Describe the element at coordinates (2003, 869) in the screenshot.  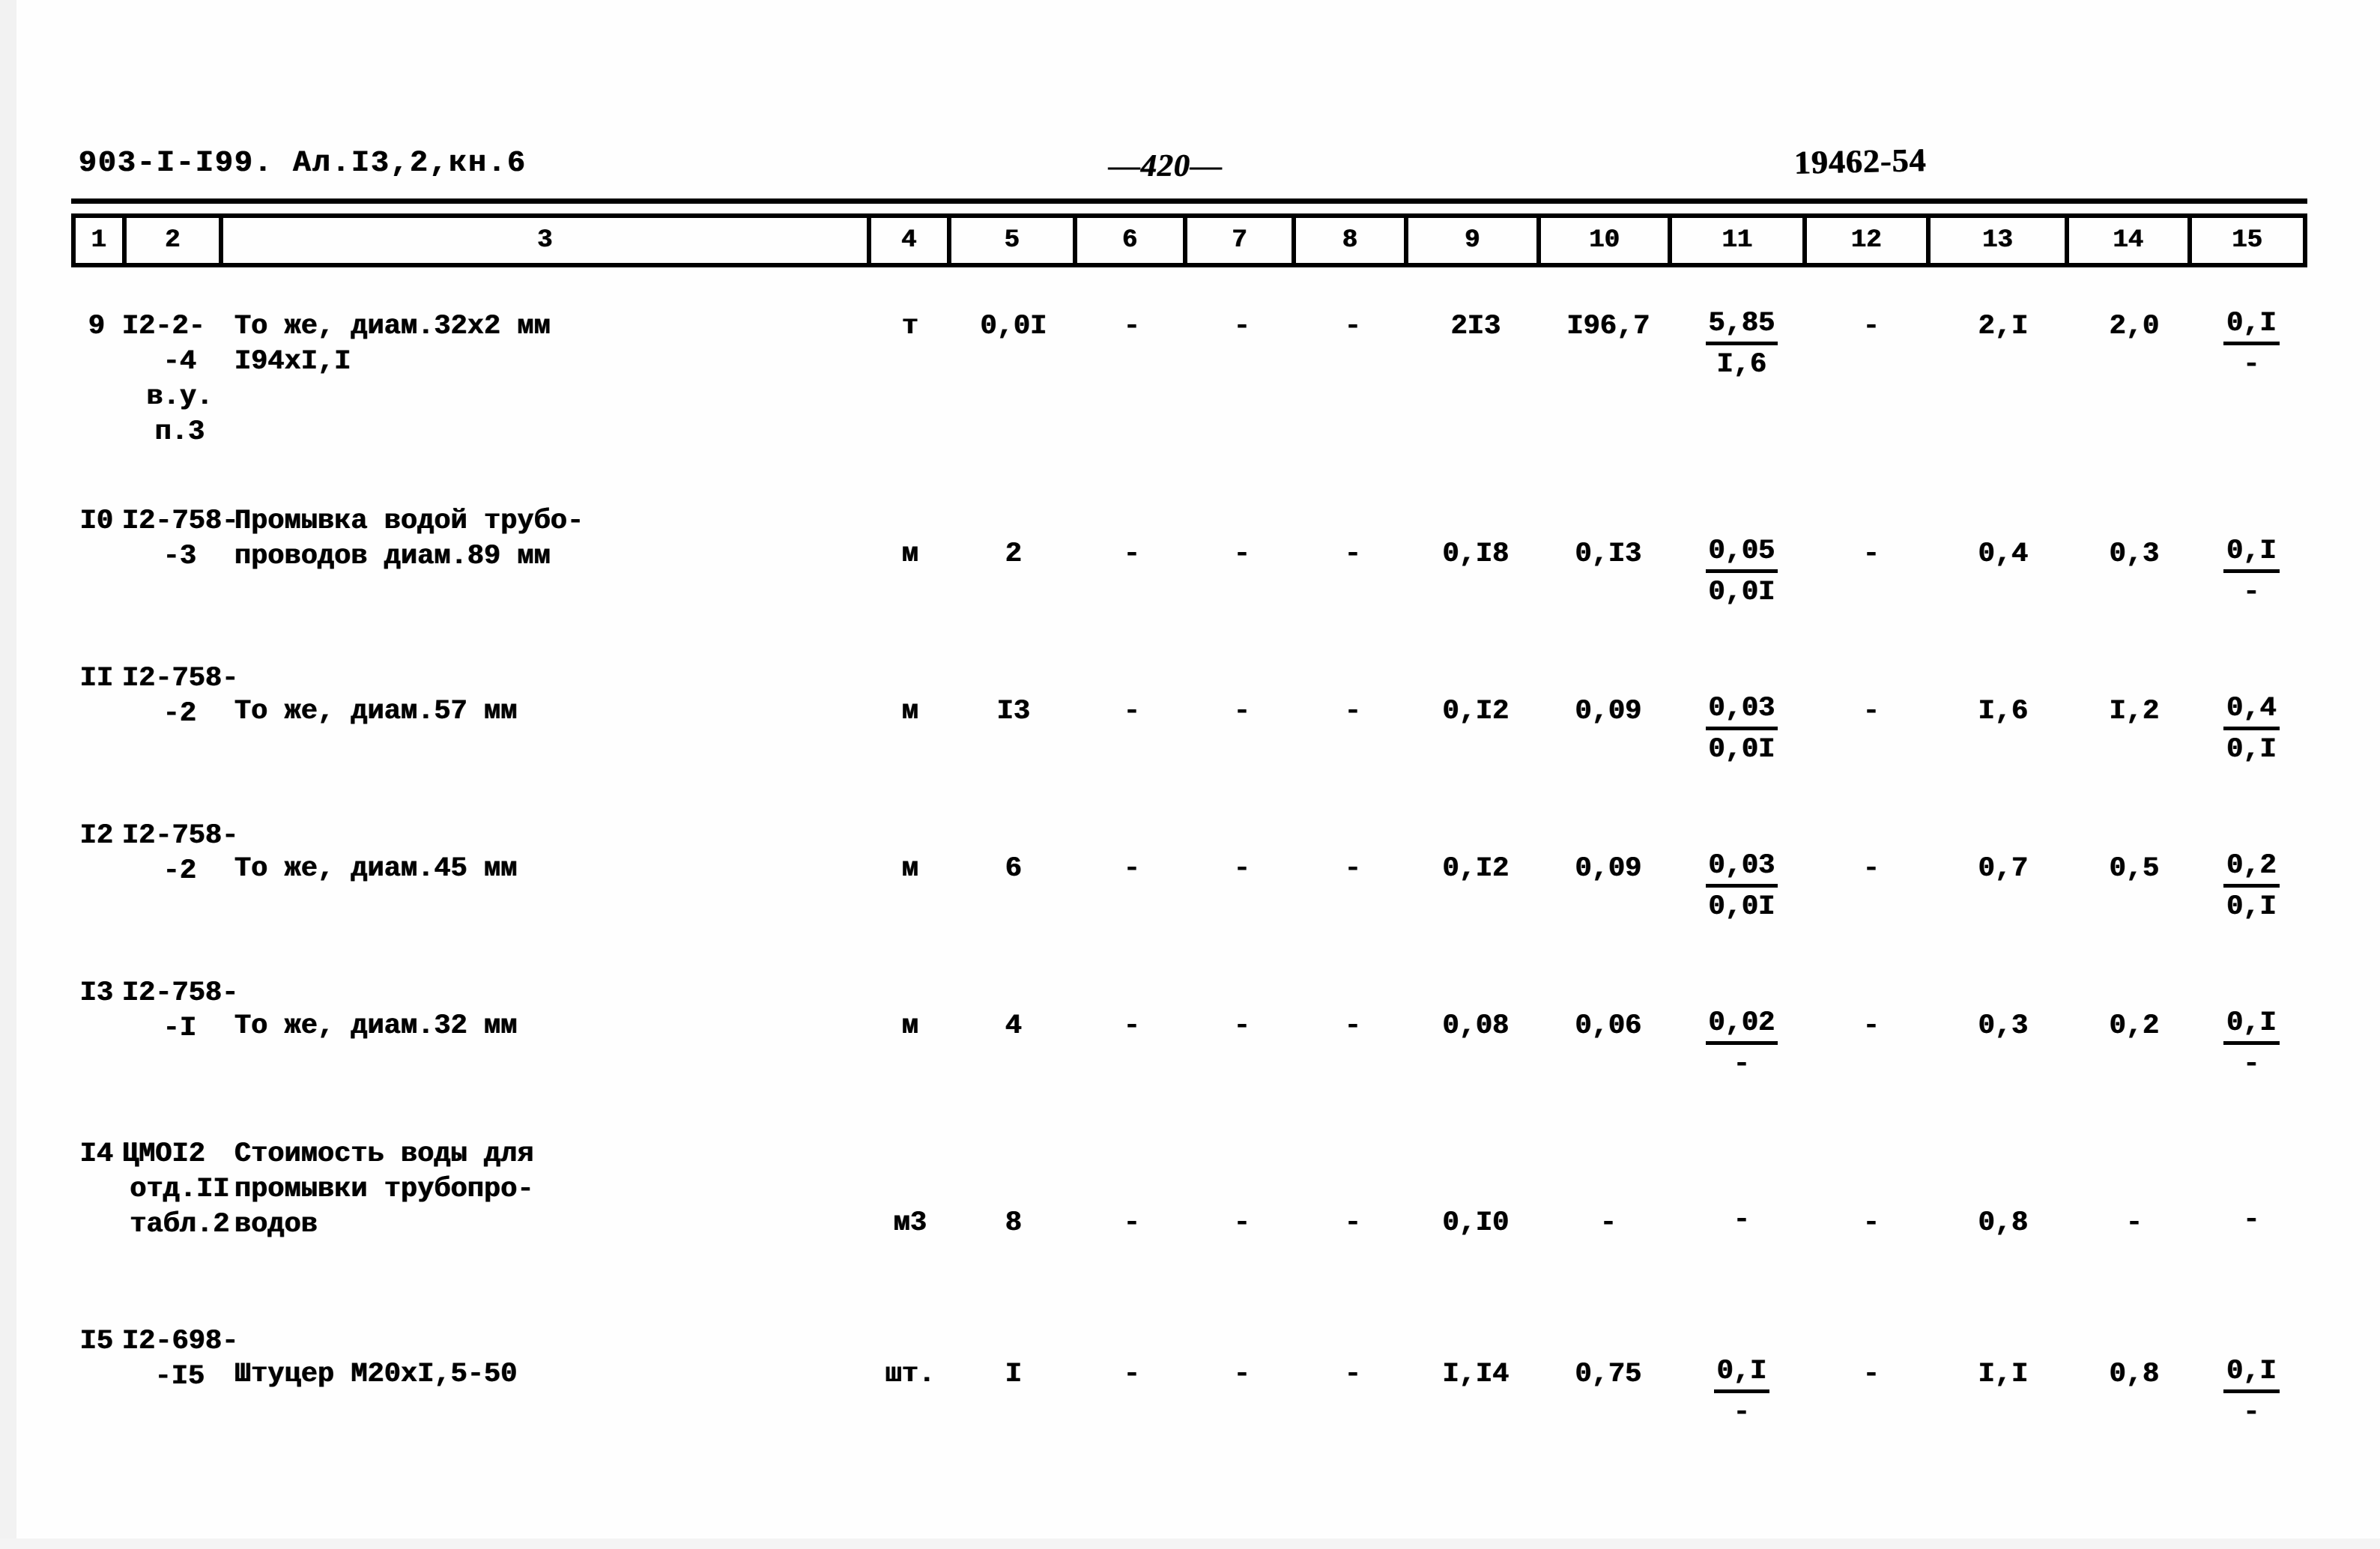
I see `row-value-13: 0,7` at that location.